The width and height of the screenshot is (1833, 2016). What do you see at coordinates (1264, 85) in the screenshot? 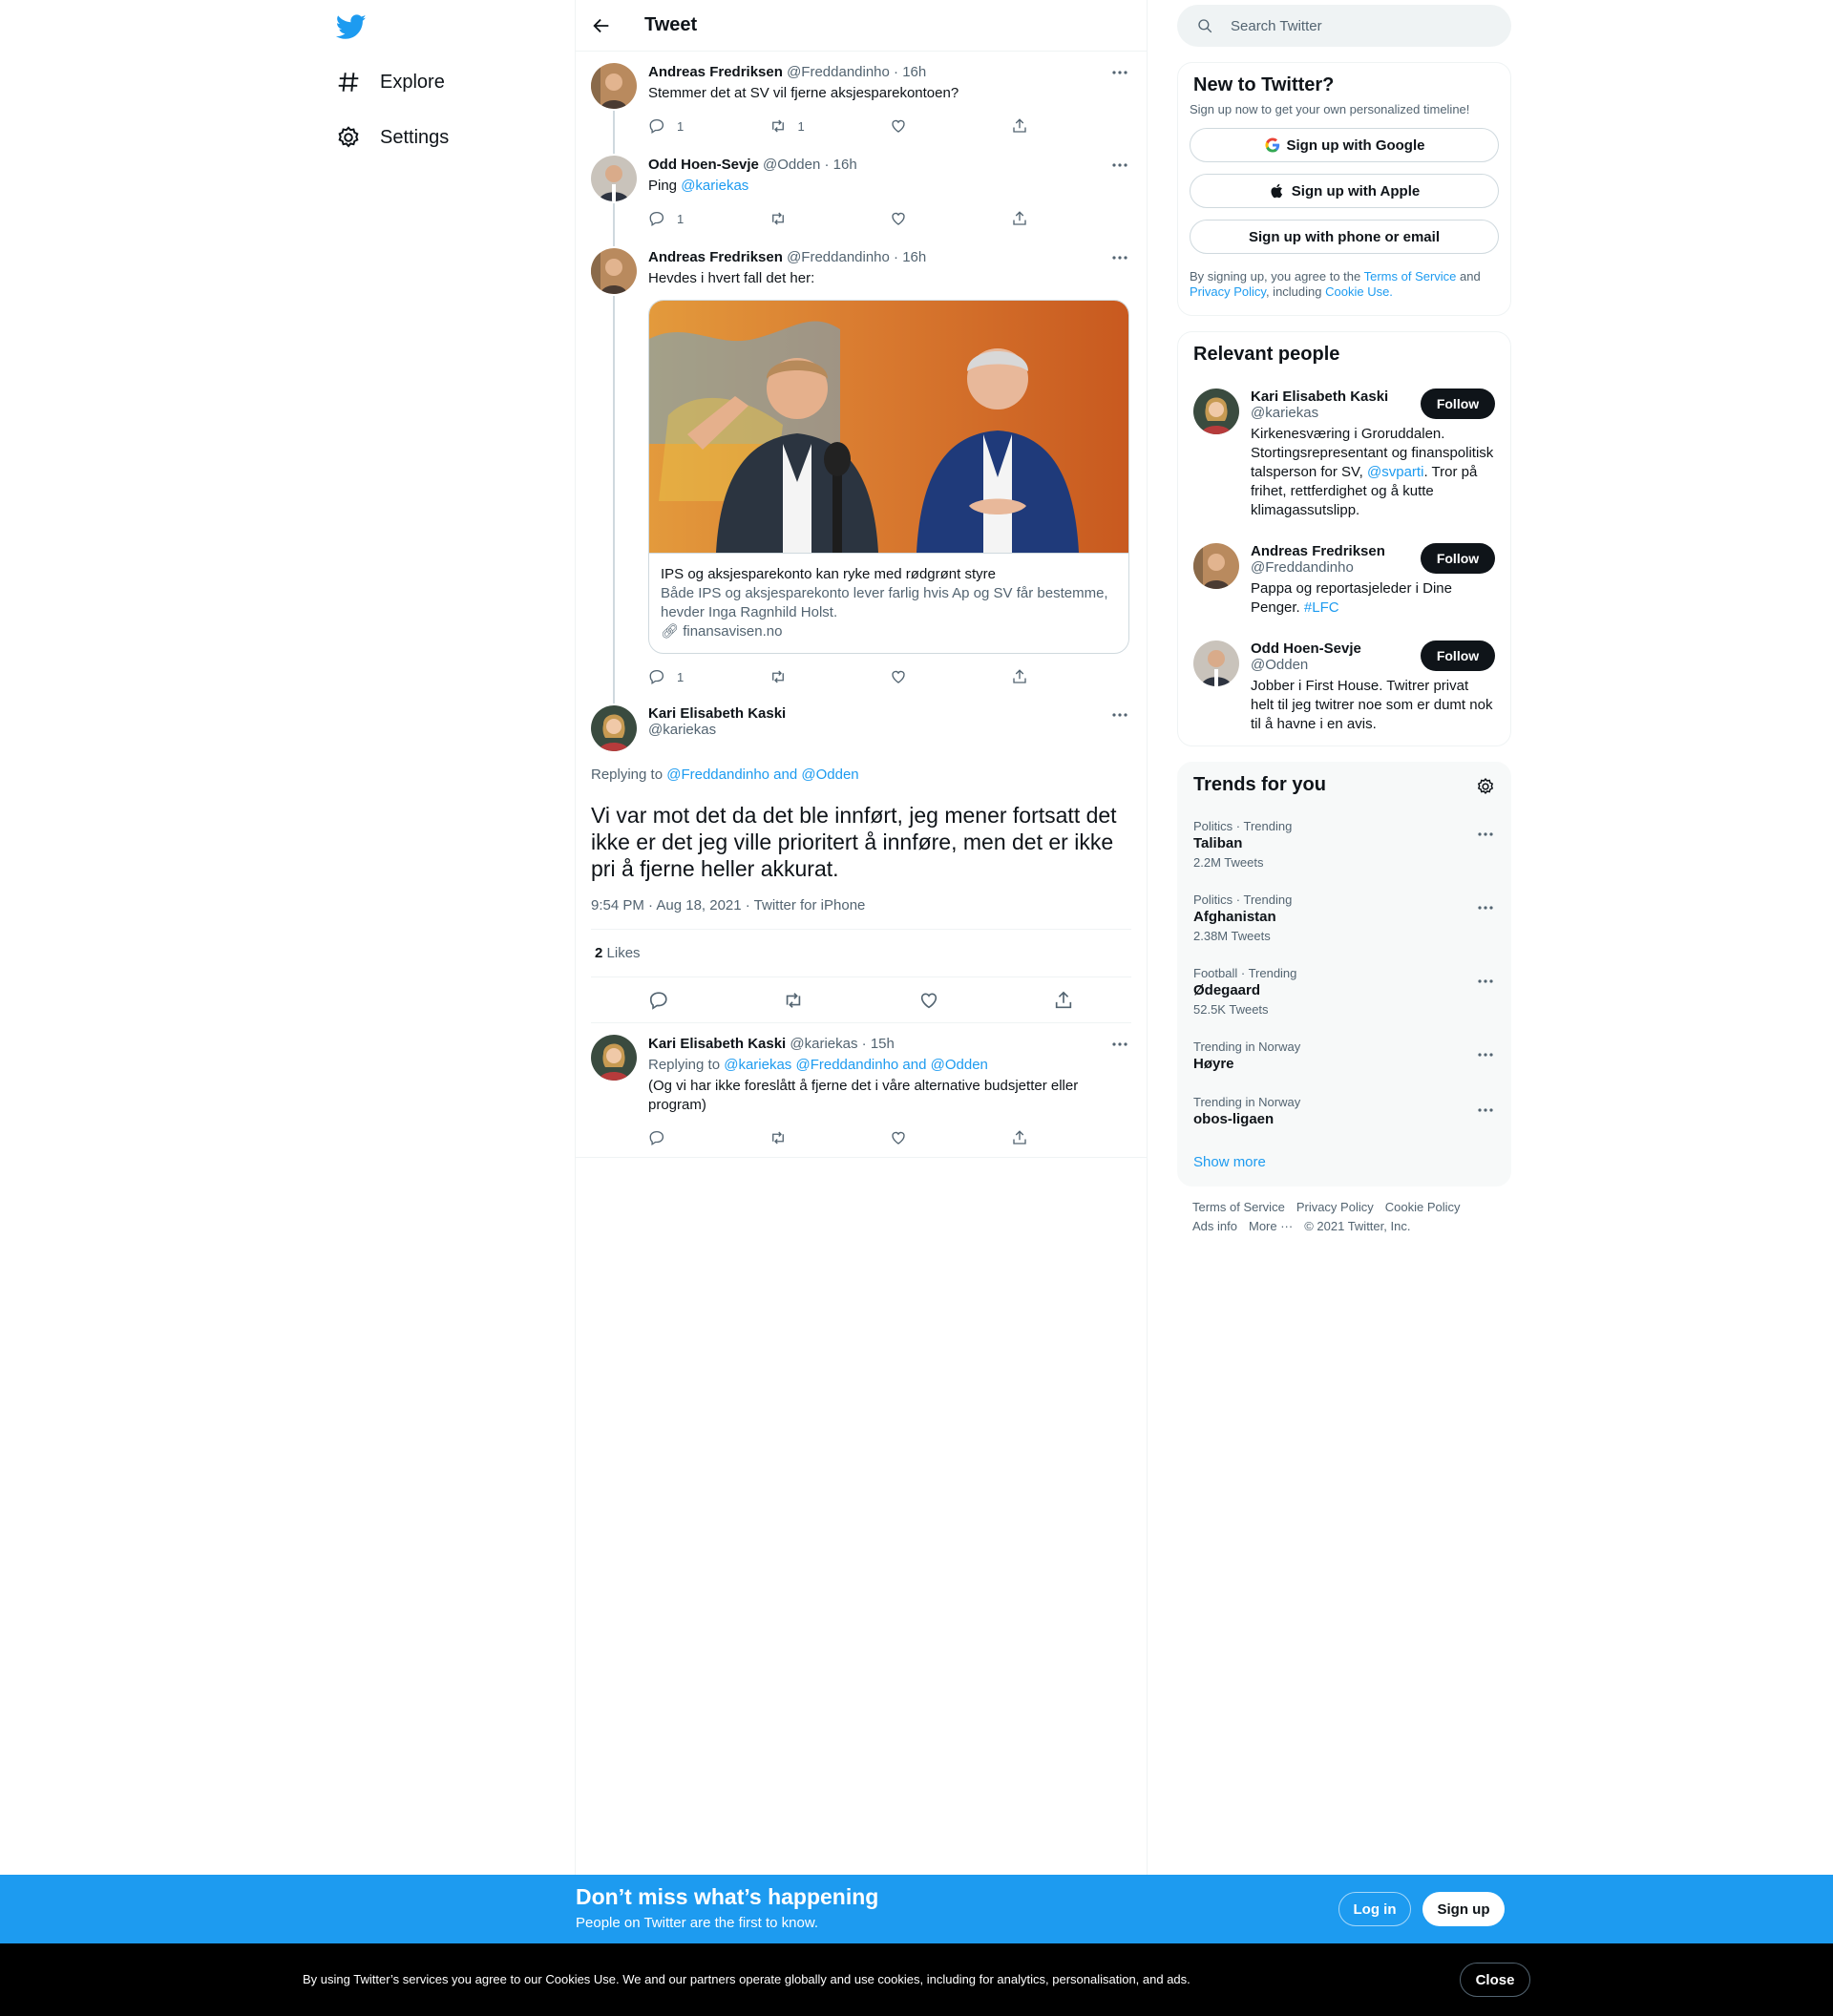
I see `panel-title: New to Twitter?` at bounding box center [1264, 85].